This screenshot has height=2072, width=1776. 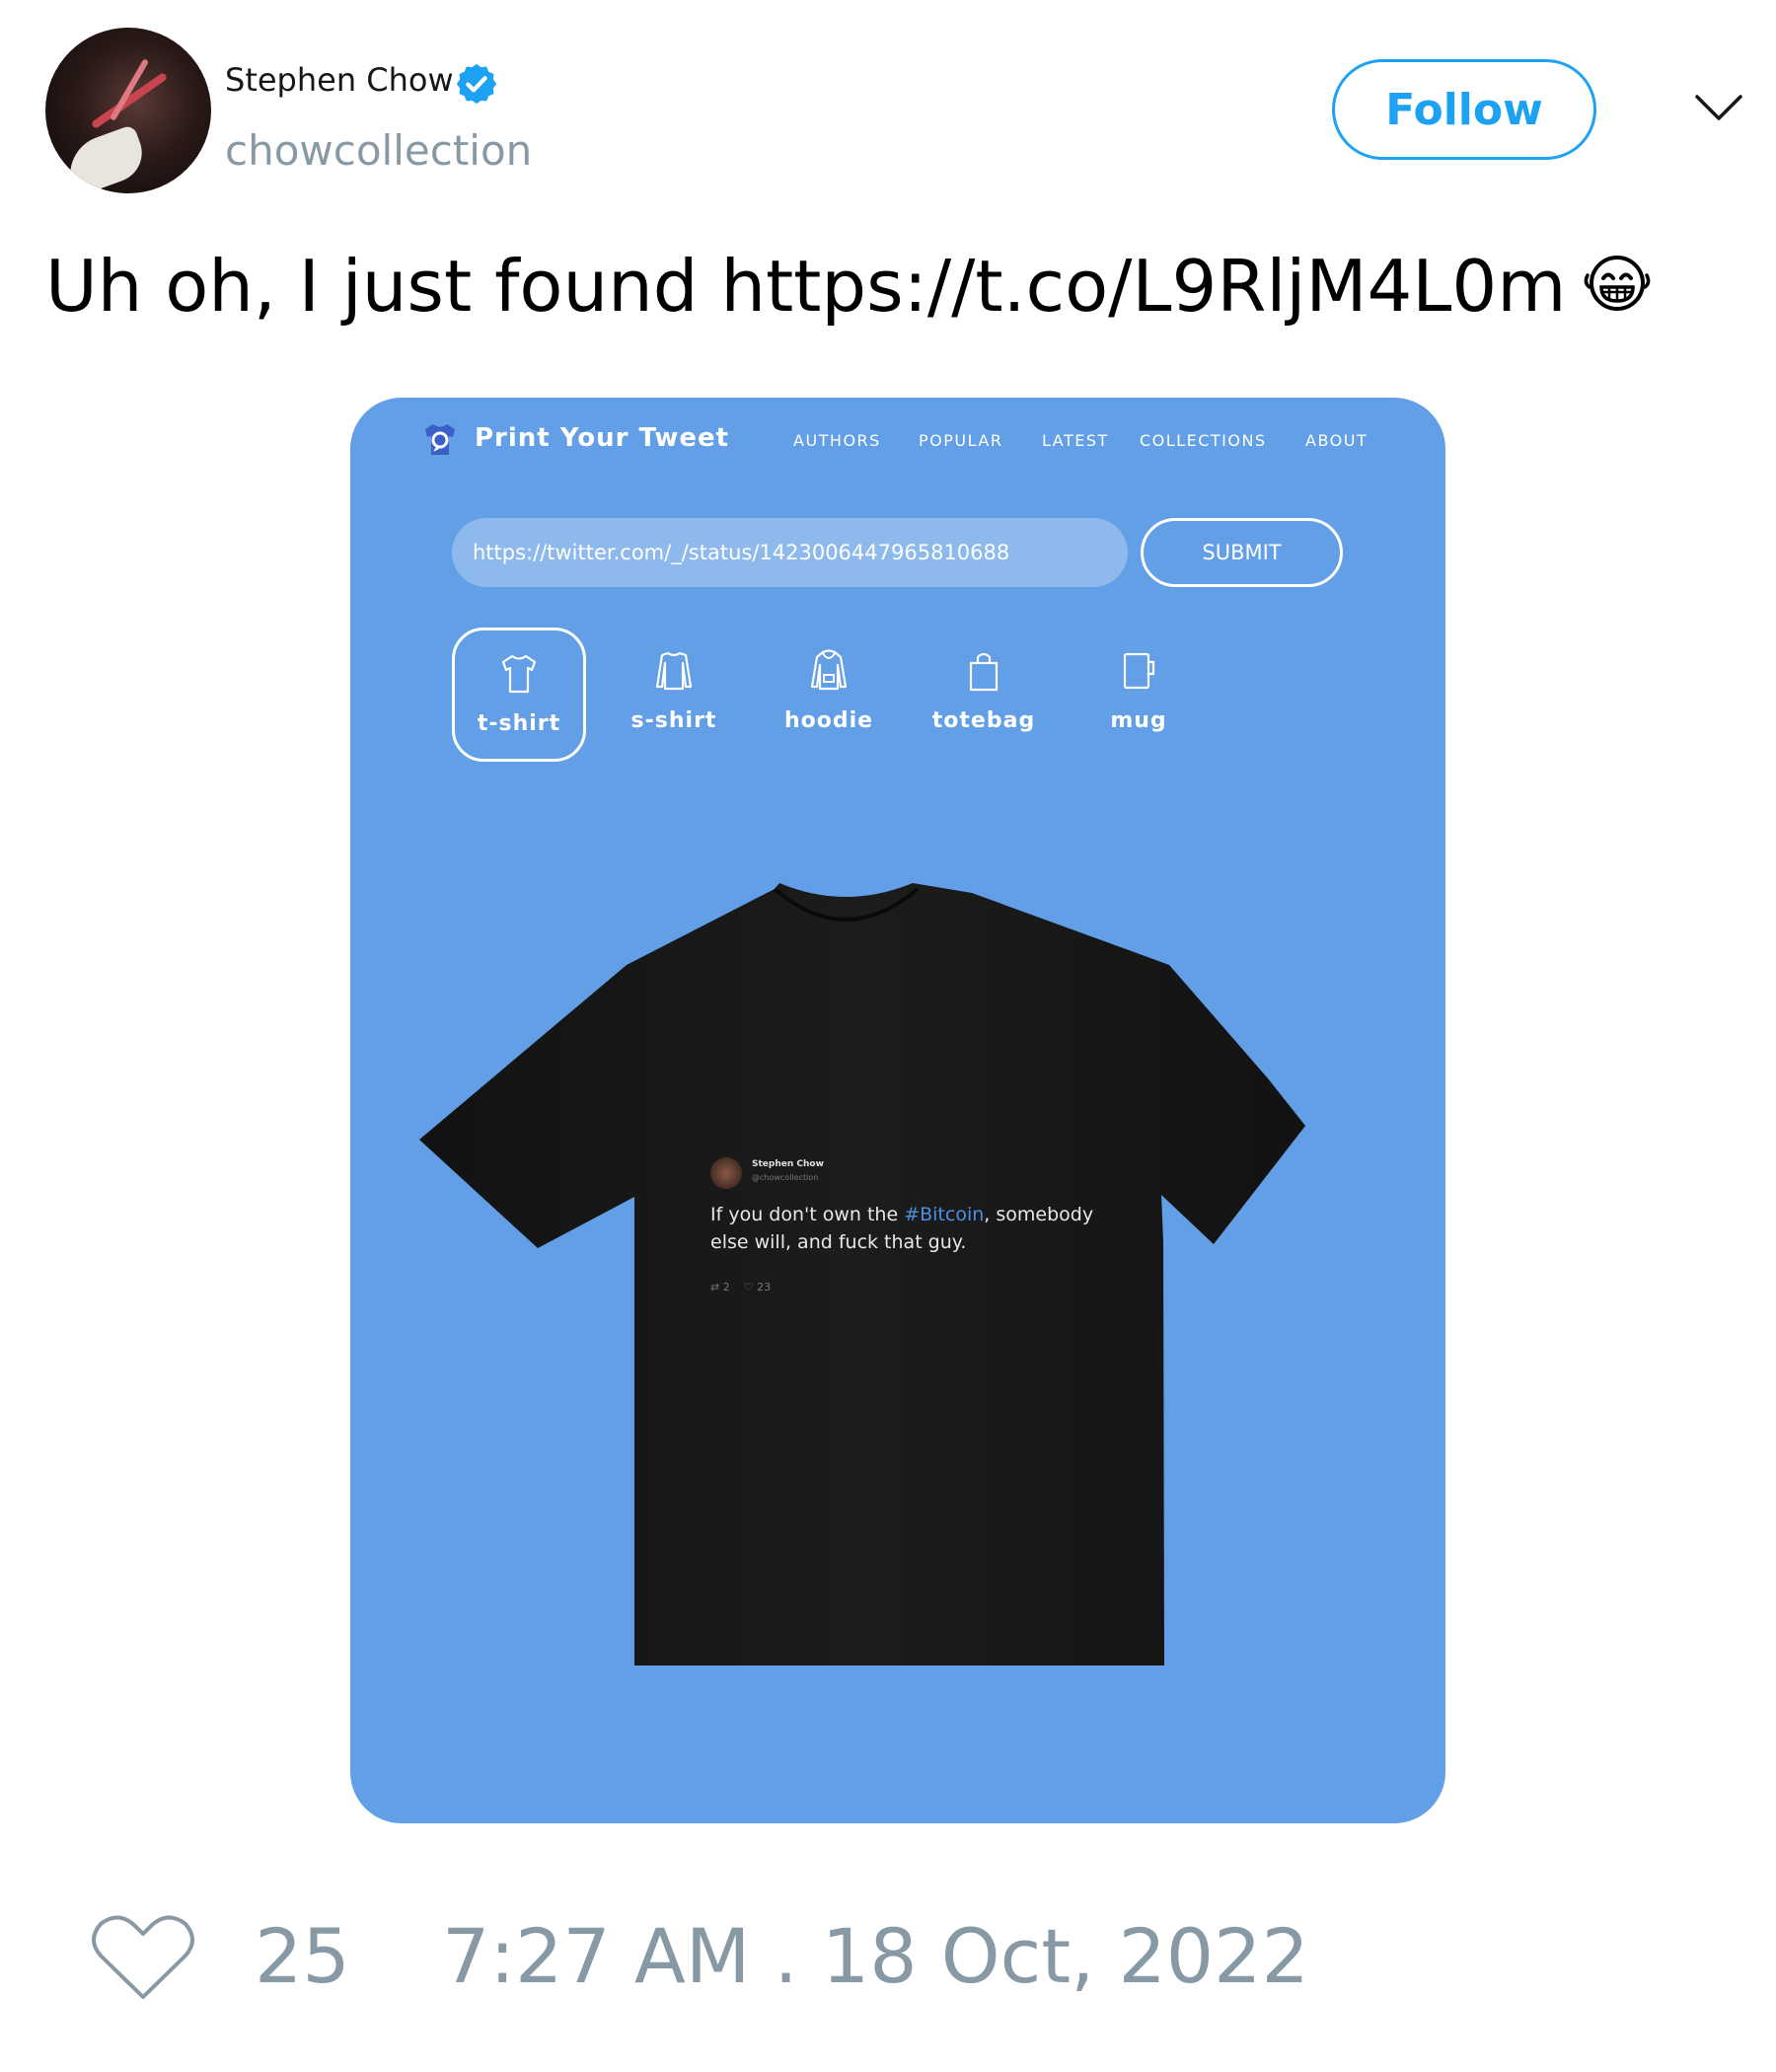 I want to click on heart-icon, so click(x=143, y=1958).